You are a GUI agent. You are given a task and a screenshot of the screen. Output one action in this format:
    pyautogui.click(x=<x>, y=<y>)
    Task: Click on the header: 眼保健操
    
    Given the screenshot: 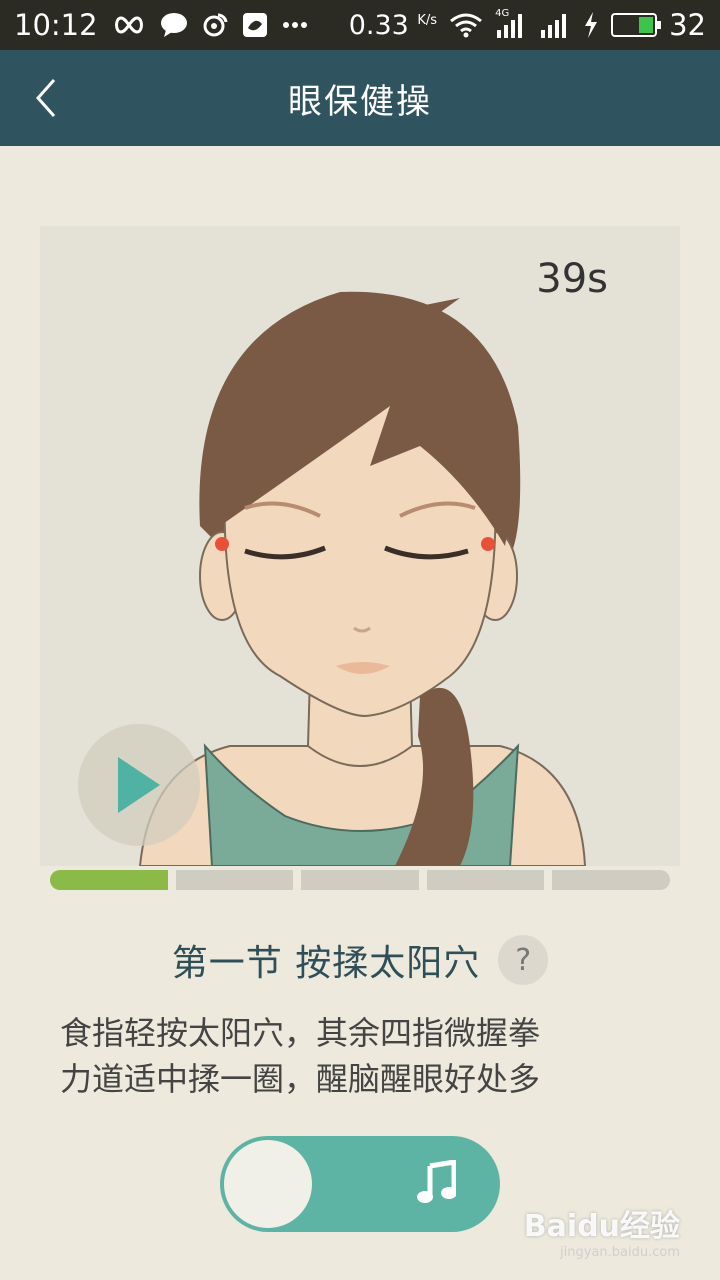 What is the action you would take?
    pyautogui.click(x=360, y=98)
    